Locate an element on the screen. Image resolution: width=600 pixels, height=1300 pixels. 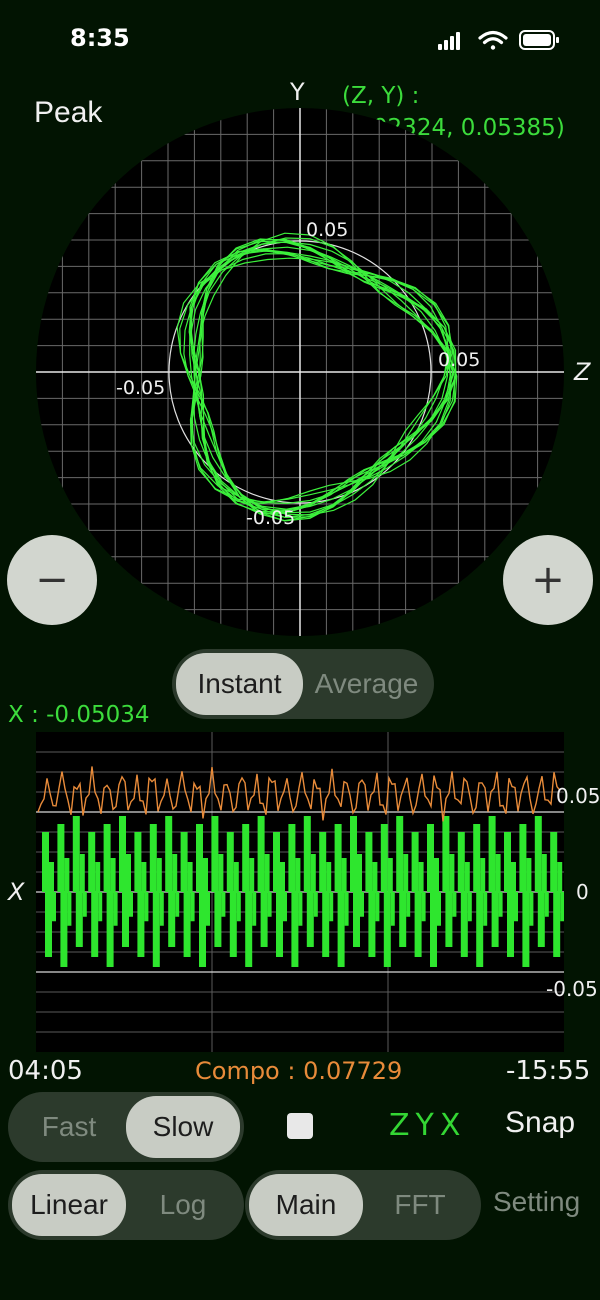
linear-option: Linear is located at coordinates (69, 1205).